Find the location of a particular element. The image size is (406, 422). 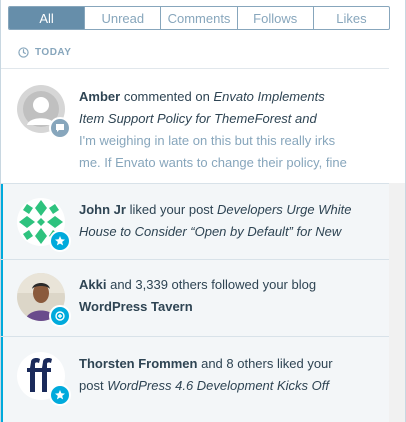

post-title: WordPress 4.6 Development Kicks Off is located at coordinates (218, 385).